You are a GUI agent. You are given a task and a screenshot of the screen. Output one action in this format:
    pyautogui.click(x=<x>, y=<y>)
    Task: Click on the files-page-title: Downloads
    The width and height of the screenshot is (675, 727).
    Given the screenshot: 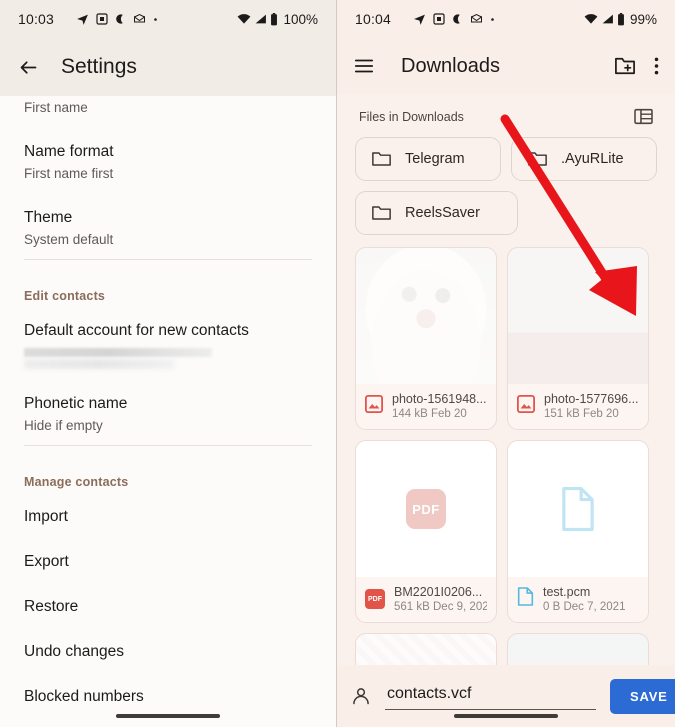 What is the action you would take?
    pyautogui.click(x=450, y=65)
    